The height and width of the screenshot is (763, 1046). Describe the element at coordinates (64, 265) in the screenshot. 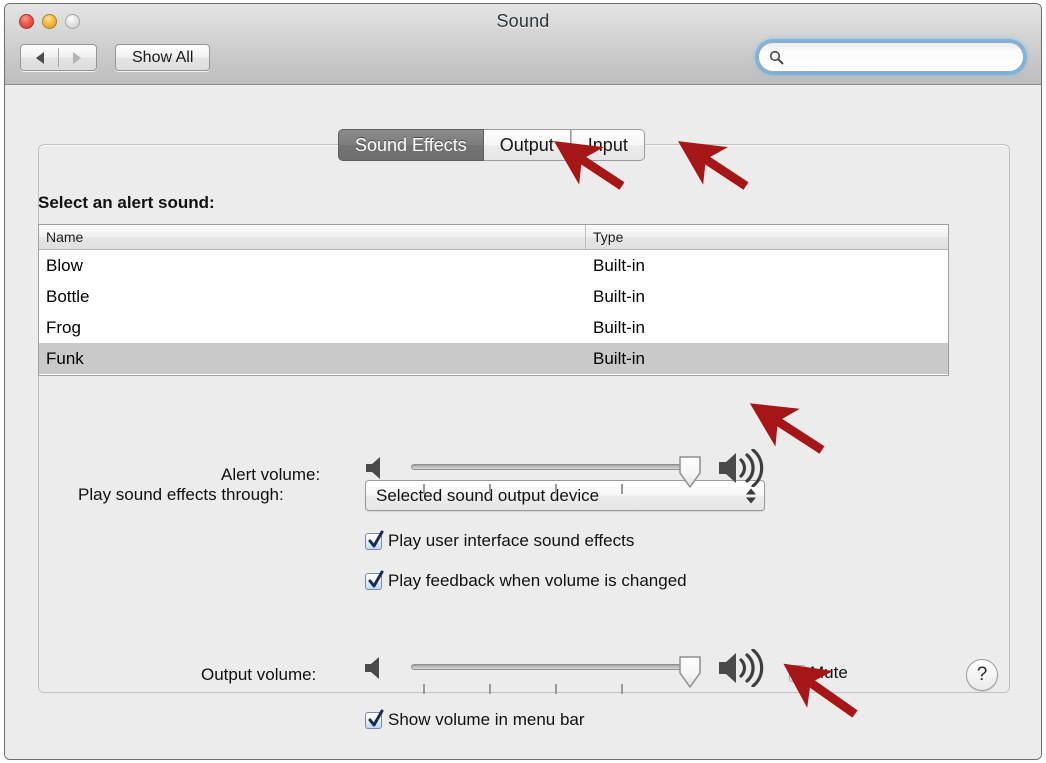

I see `cell-name: Blow` at that location.